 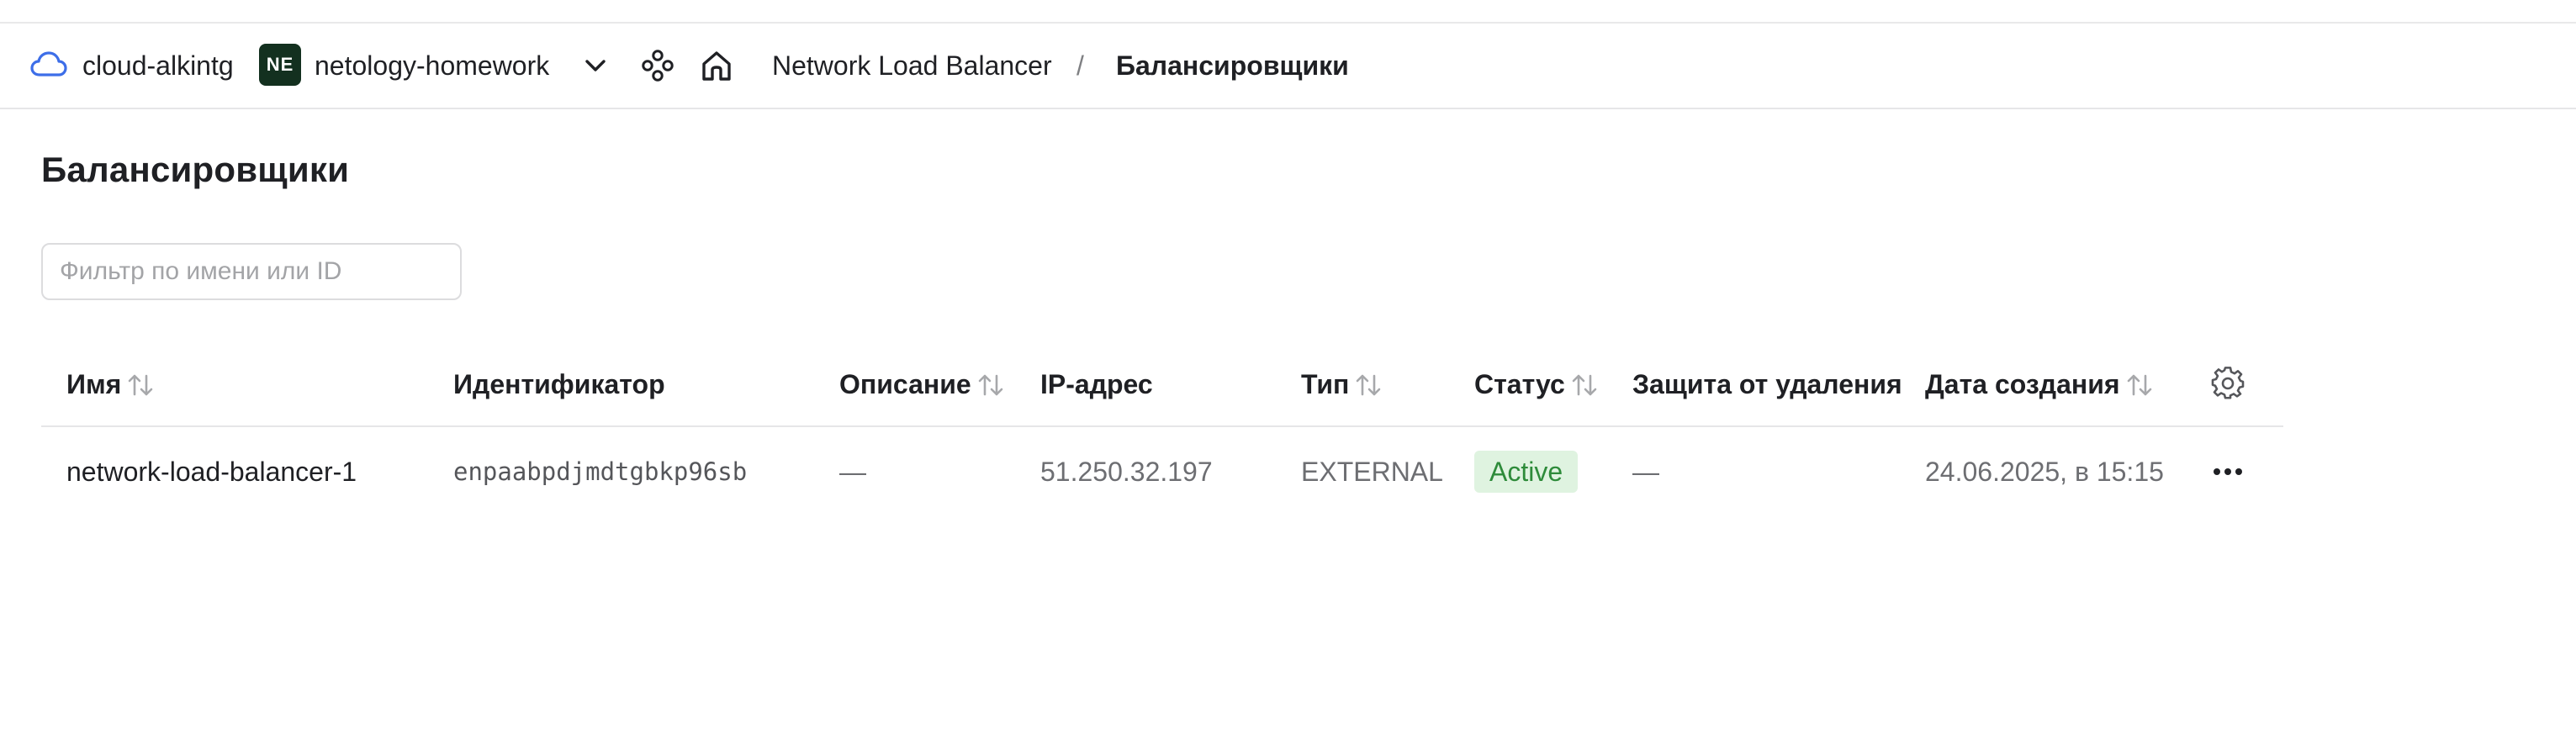 I want to click on status-badge: Active, so click(x=1526, y=472).